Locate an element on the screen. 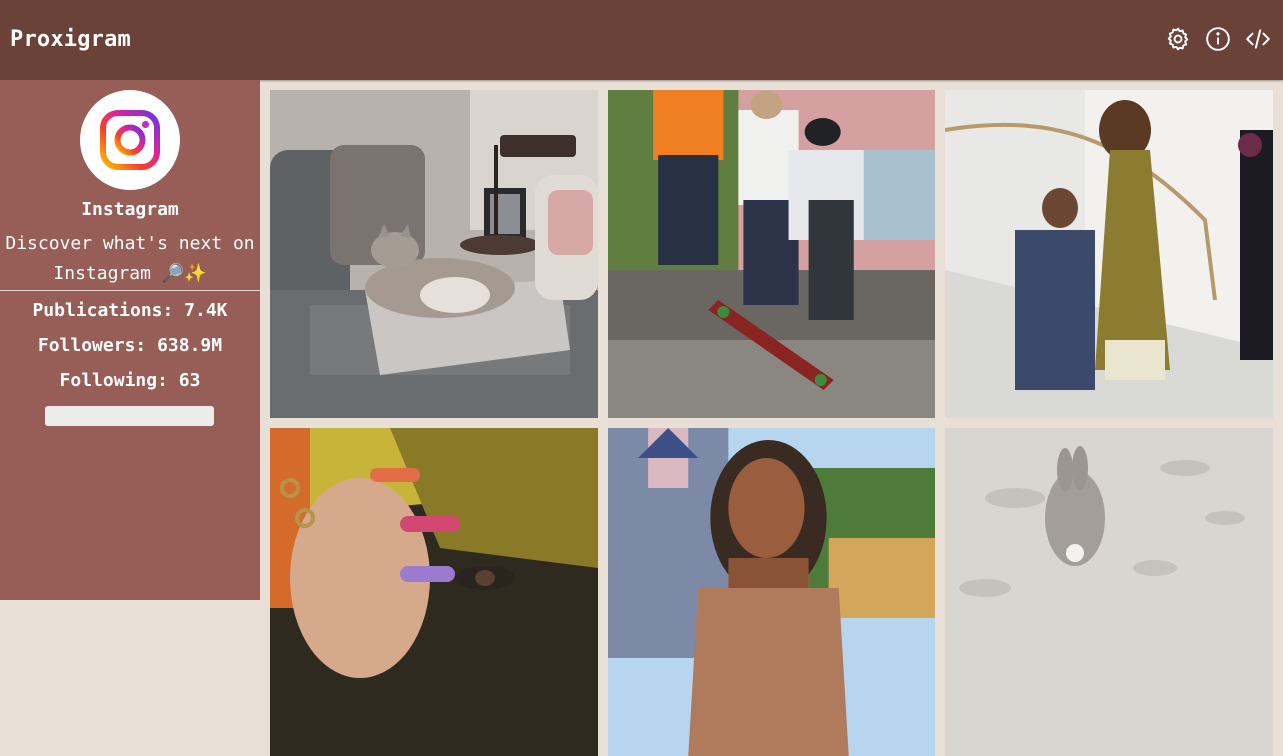  publications-count: Publications: 7.4K is located at coordinates (130, 310).